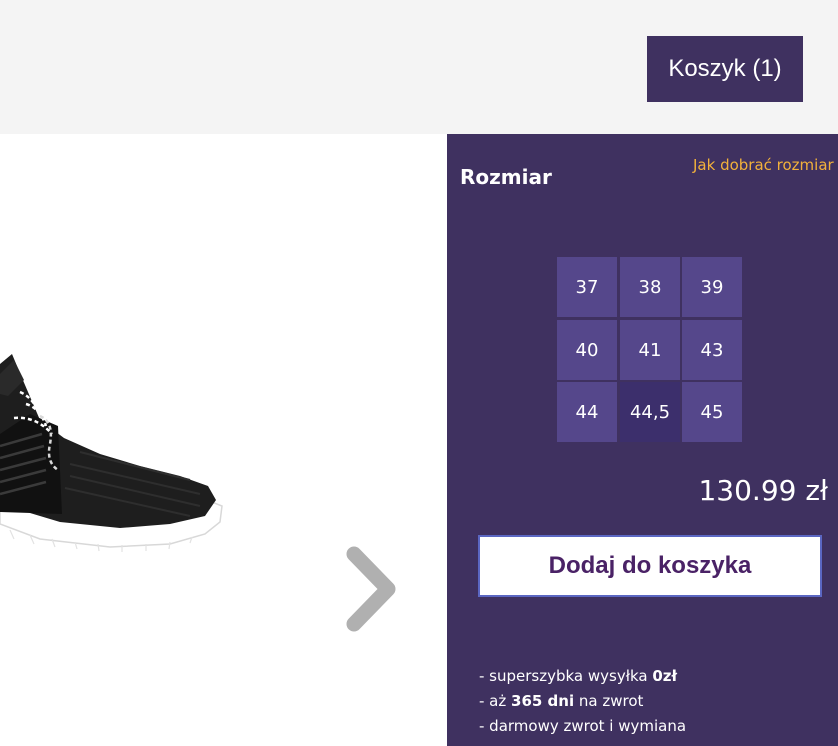 The image size is (838, 746). Describe the element at coordinates (712, 412) in the screenshot. I see `size-option: 45` at that location.